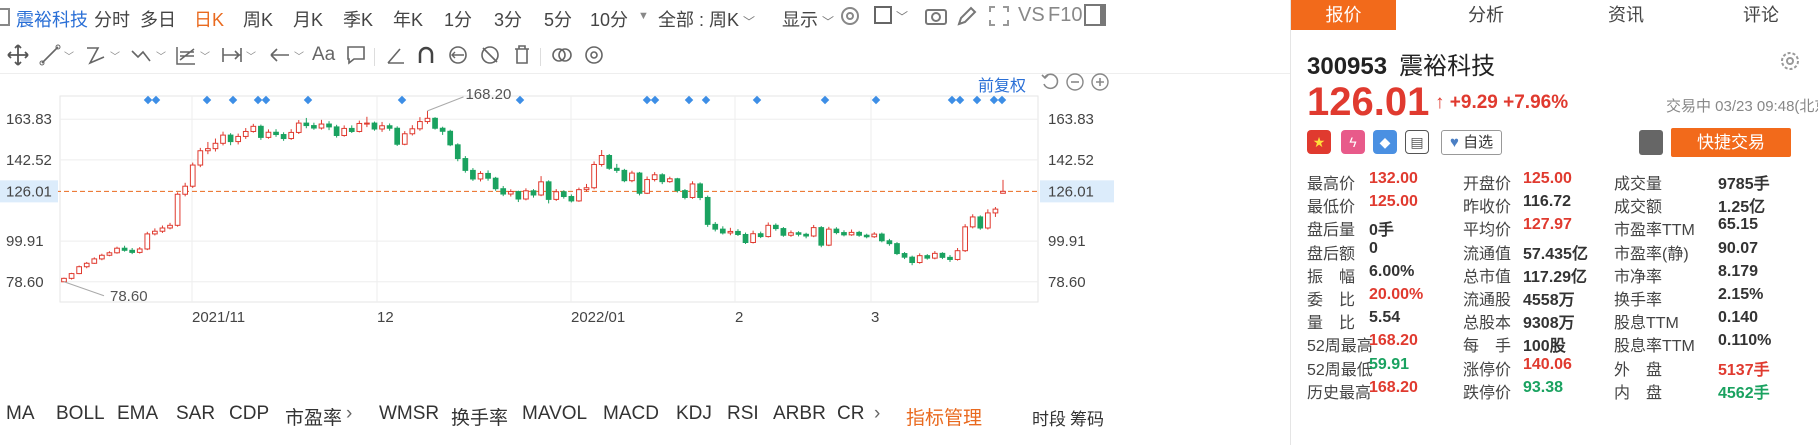  What do you see at coordinates (1095, 15) in the screenshot?
I see `sidebar-toggle-icon` at bounding box center [1095, 15].